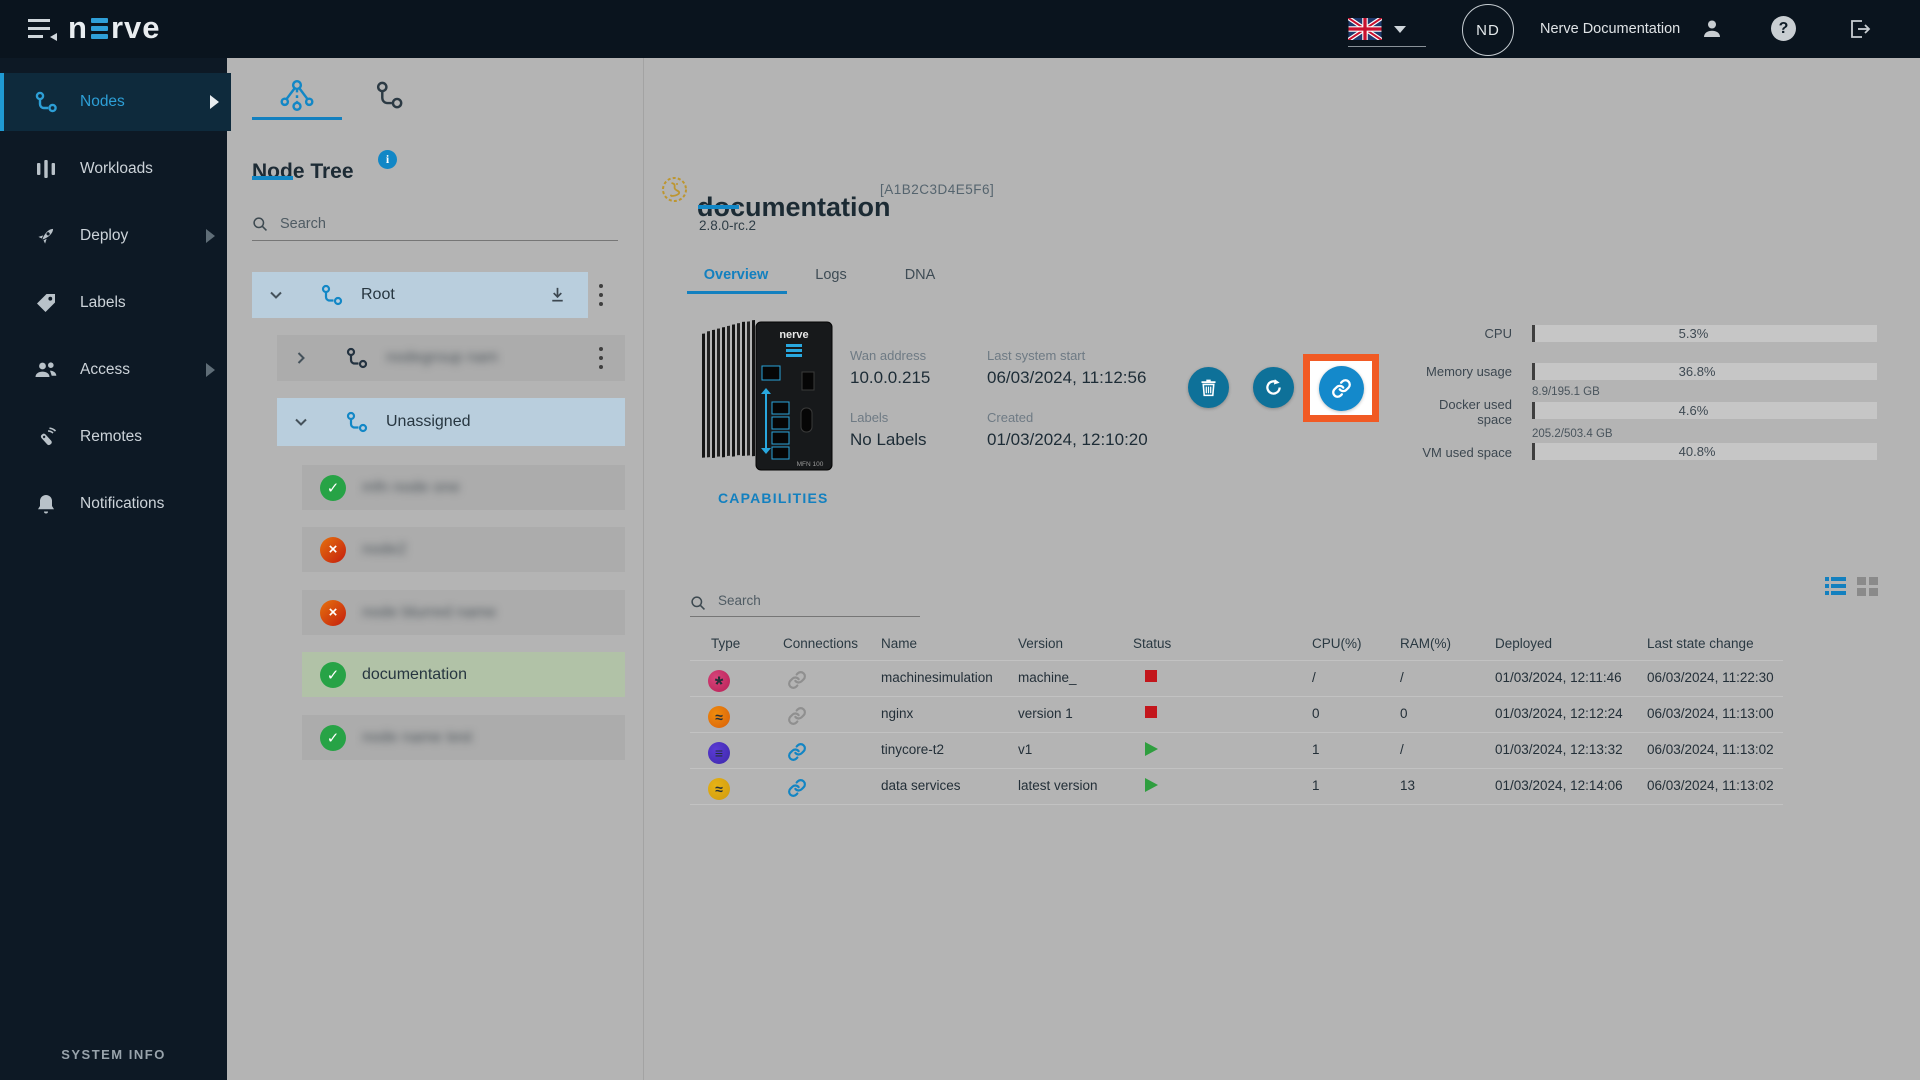 This screenshot has width=1920, height=1080. What do you see at coordinates (301, 358) in the screenshot?
I see `chevron-right-icon` at bounding box center [301, 358].